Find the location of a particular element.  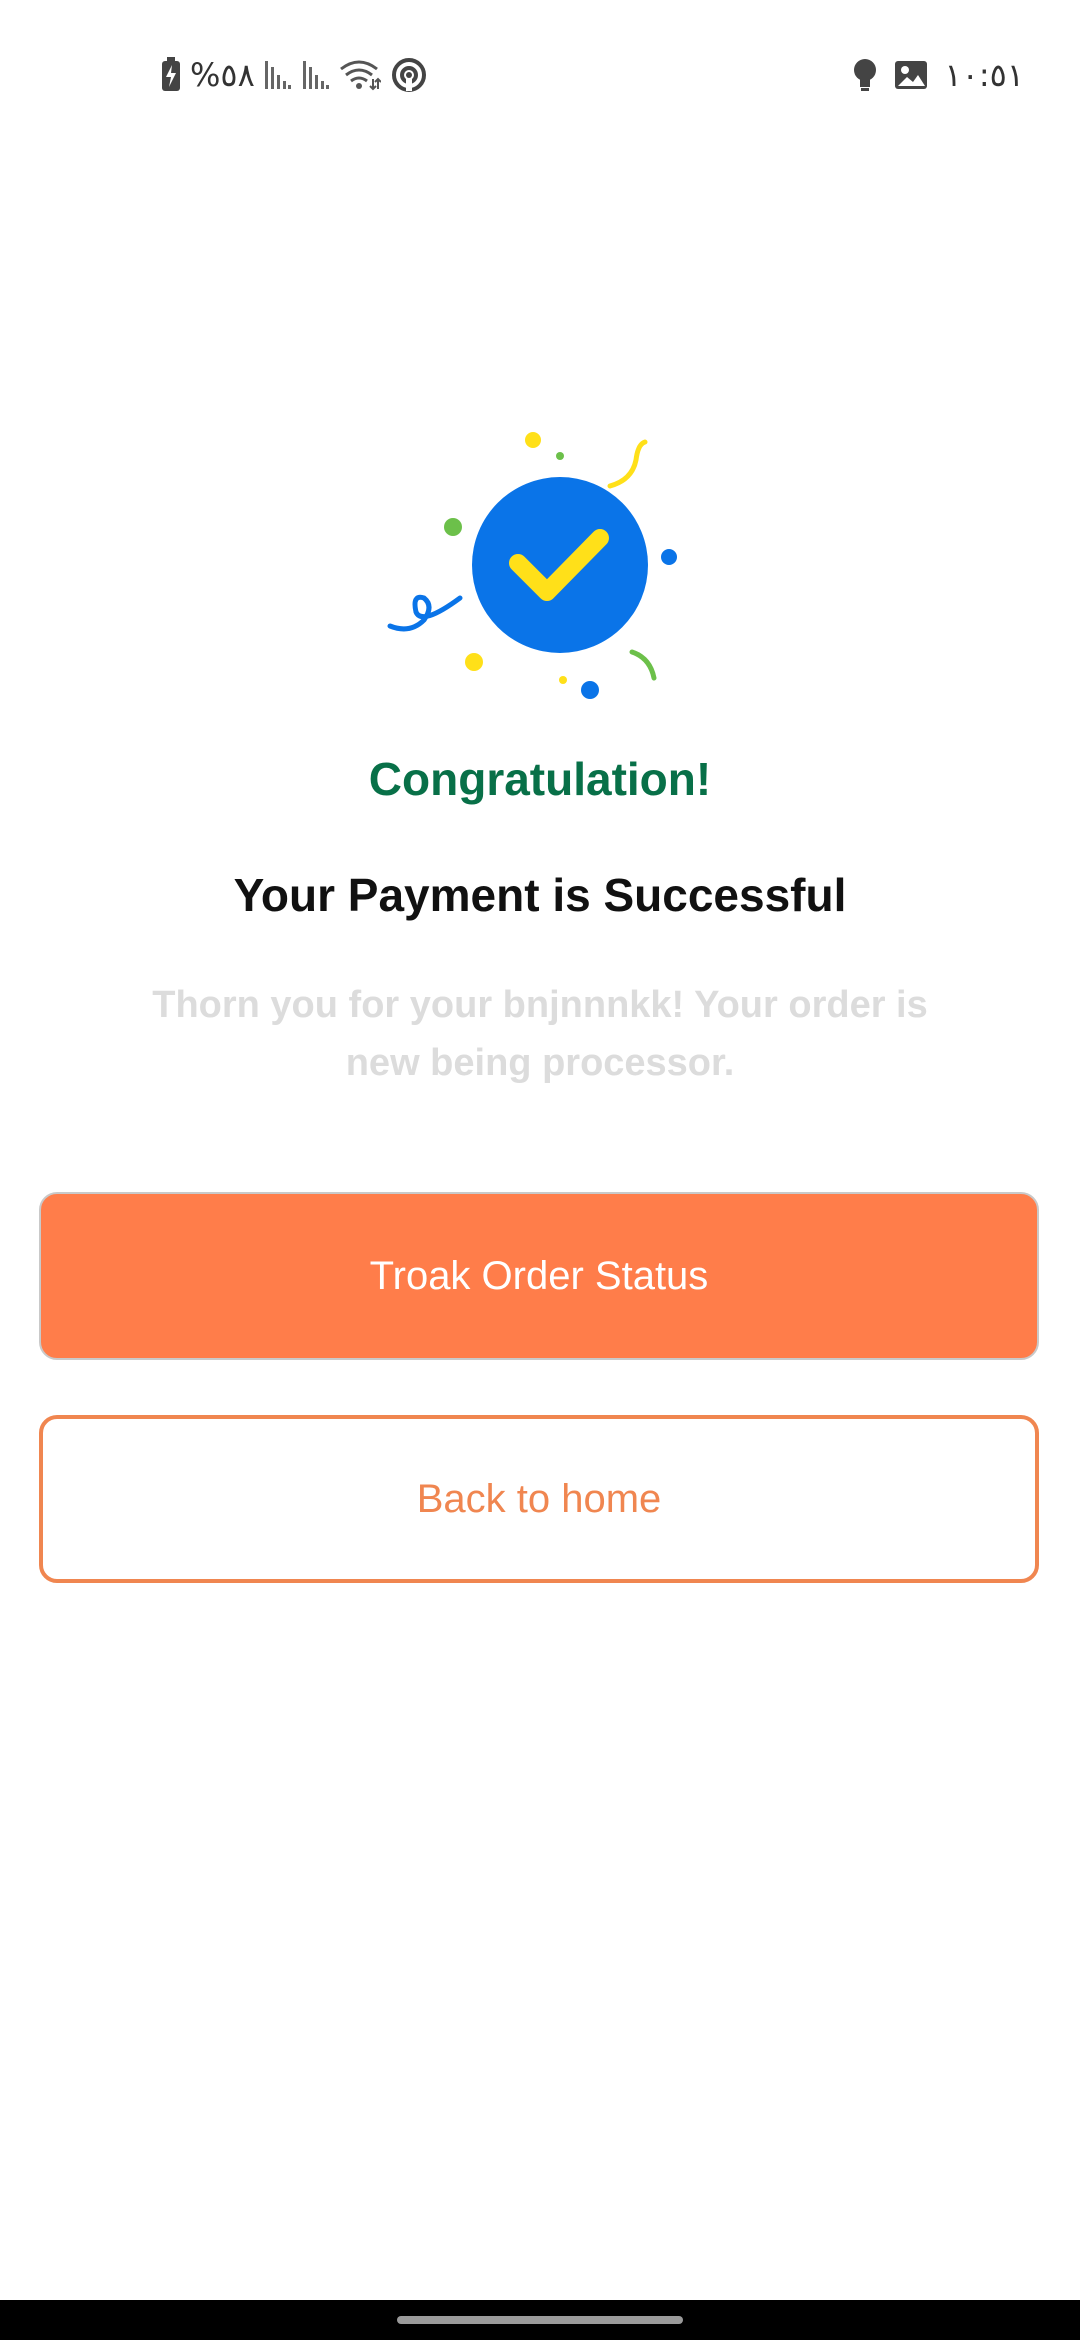

bulb-icon is located at coordinates (865, 75).